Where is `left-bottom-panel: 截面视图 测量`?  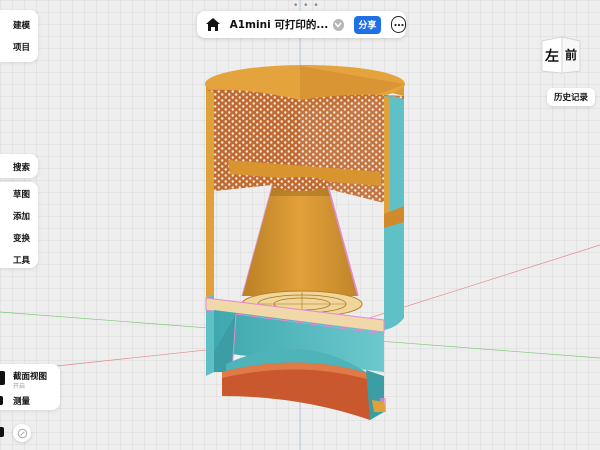
left-bottom-panel: 截面视图 测量 is located at coordinates (30, 387).